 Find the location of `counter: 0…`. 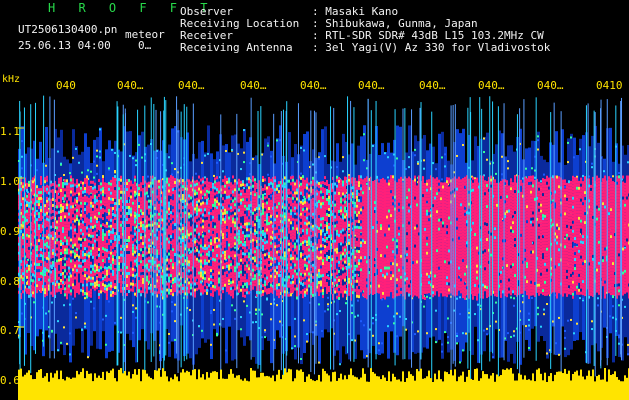

counter: 0… is located at coordinates (145, 45).